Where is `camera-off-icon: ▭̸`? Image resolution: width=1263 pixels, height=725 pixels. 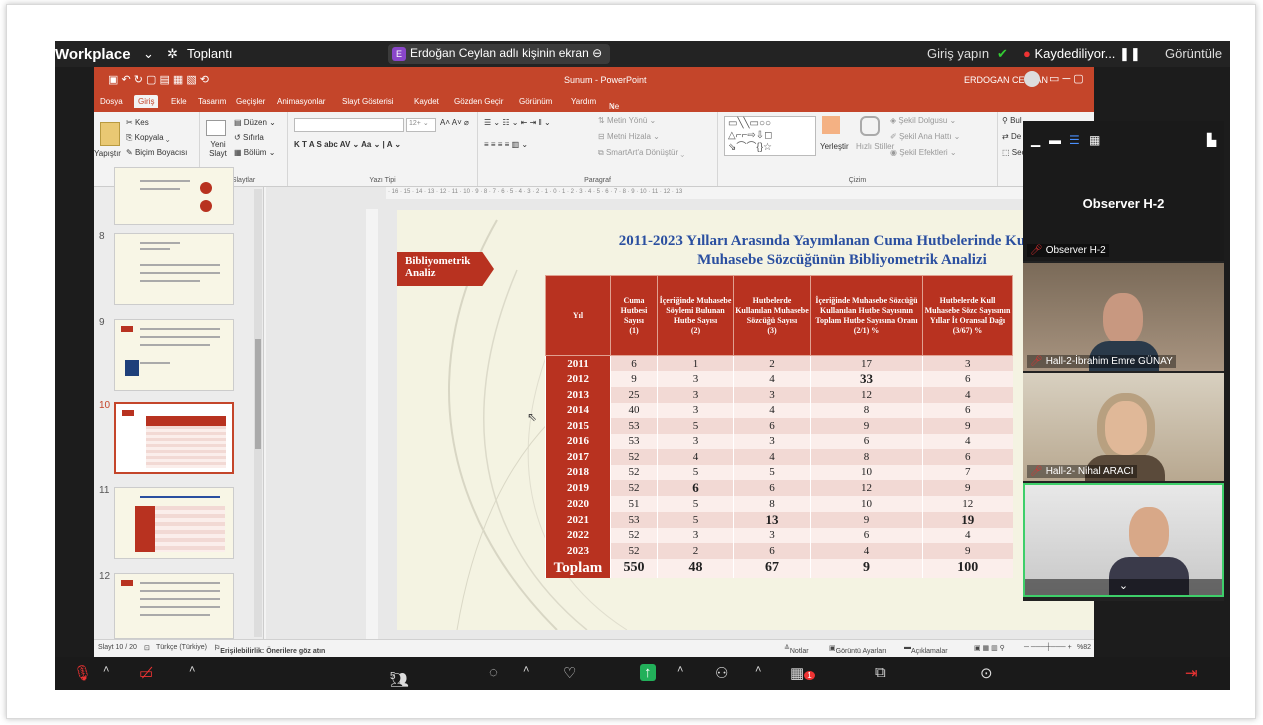 camera-off-icon: ▭̸ is located at coordinates (146, 673).